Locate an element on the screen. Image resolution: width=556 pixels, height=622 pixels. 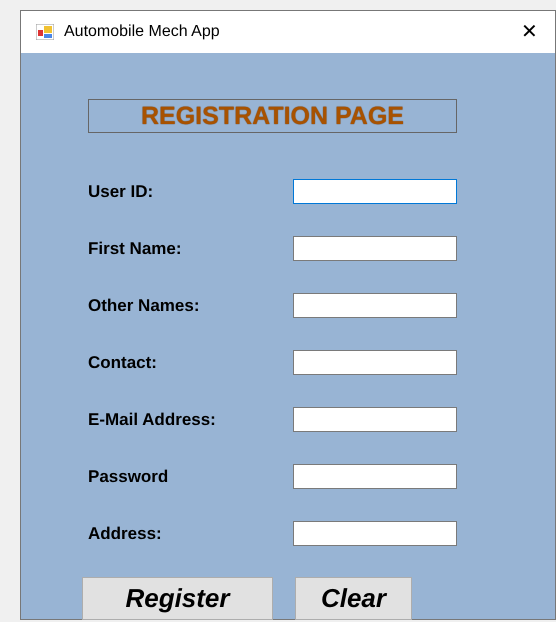
window-title: Automobile Mech App is located at coordinates (142, 32).